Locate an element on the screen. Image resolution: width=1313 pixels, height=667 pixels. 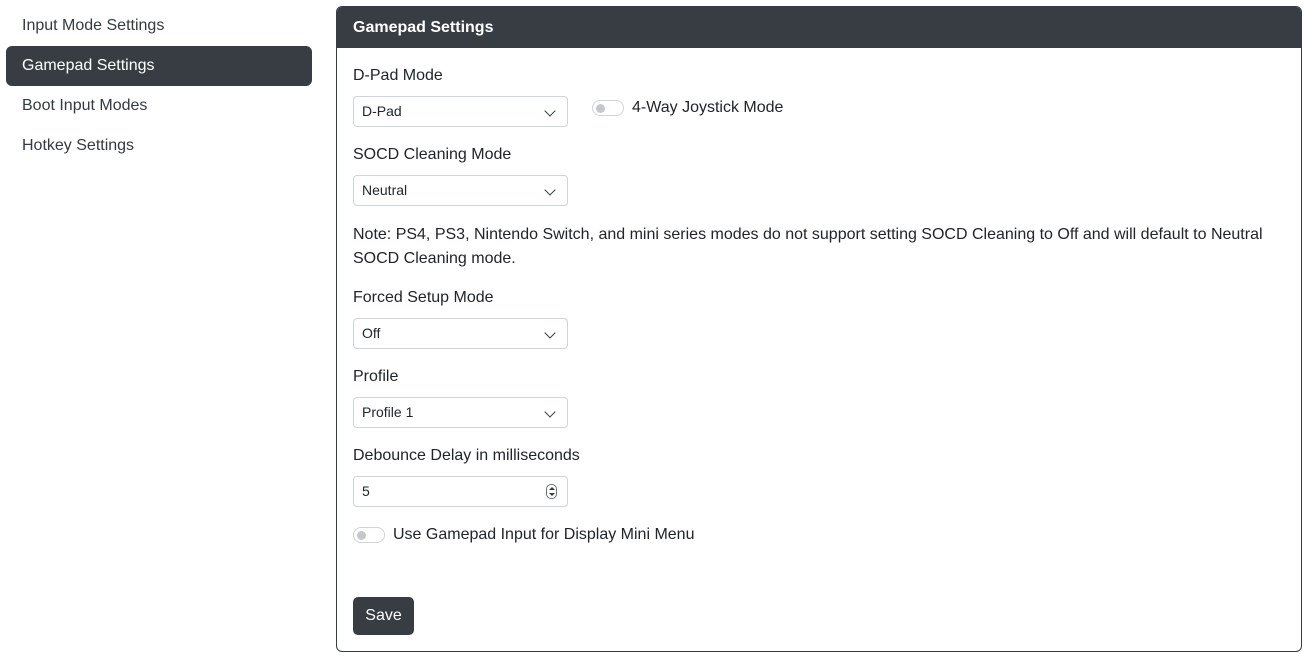
sidebar-item-hotkey-settings: Hotkey Settings is located at coordinates (159, 146).